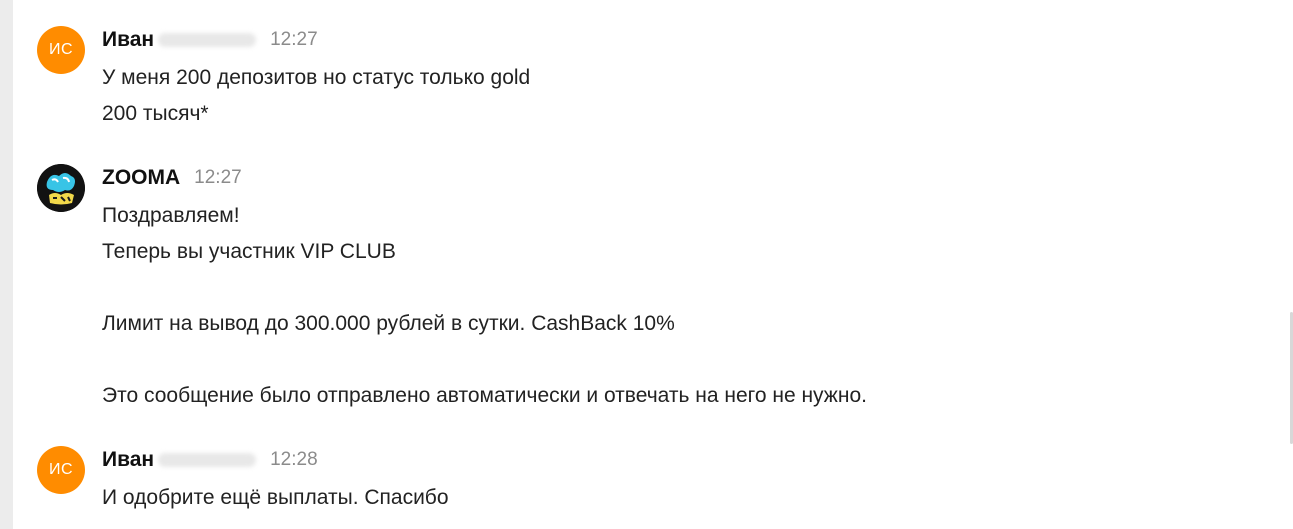 The image size is (1293, 529). I want to click on message-header: Иван 12:27, so click(652, 40).